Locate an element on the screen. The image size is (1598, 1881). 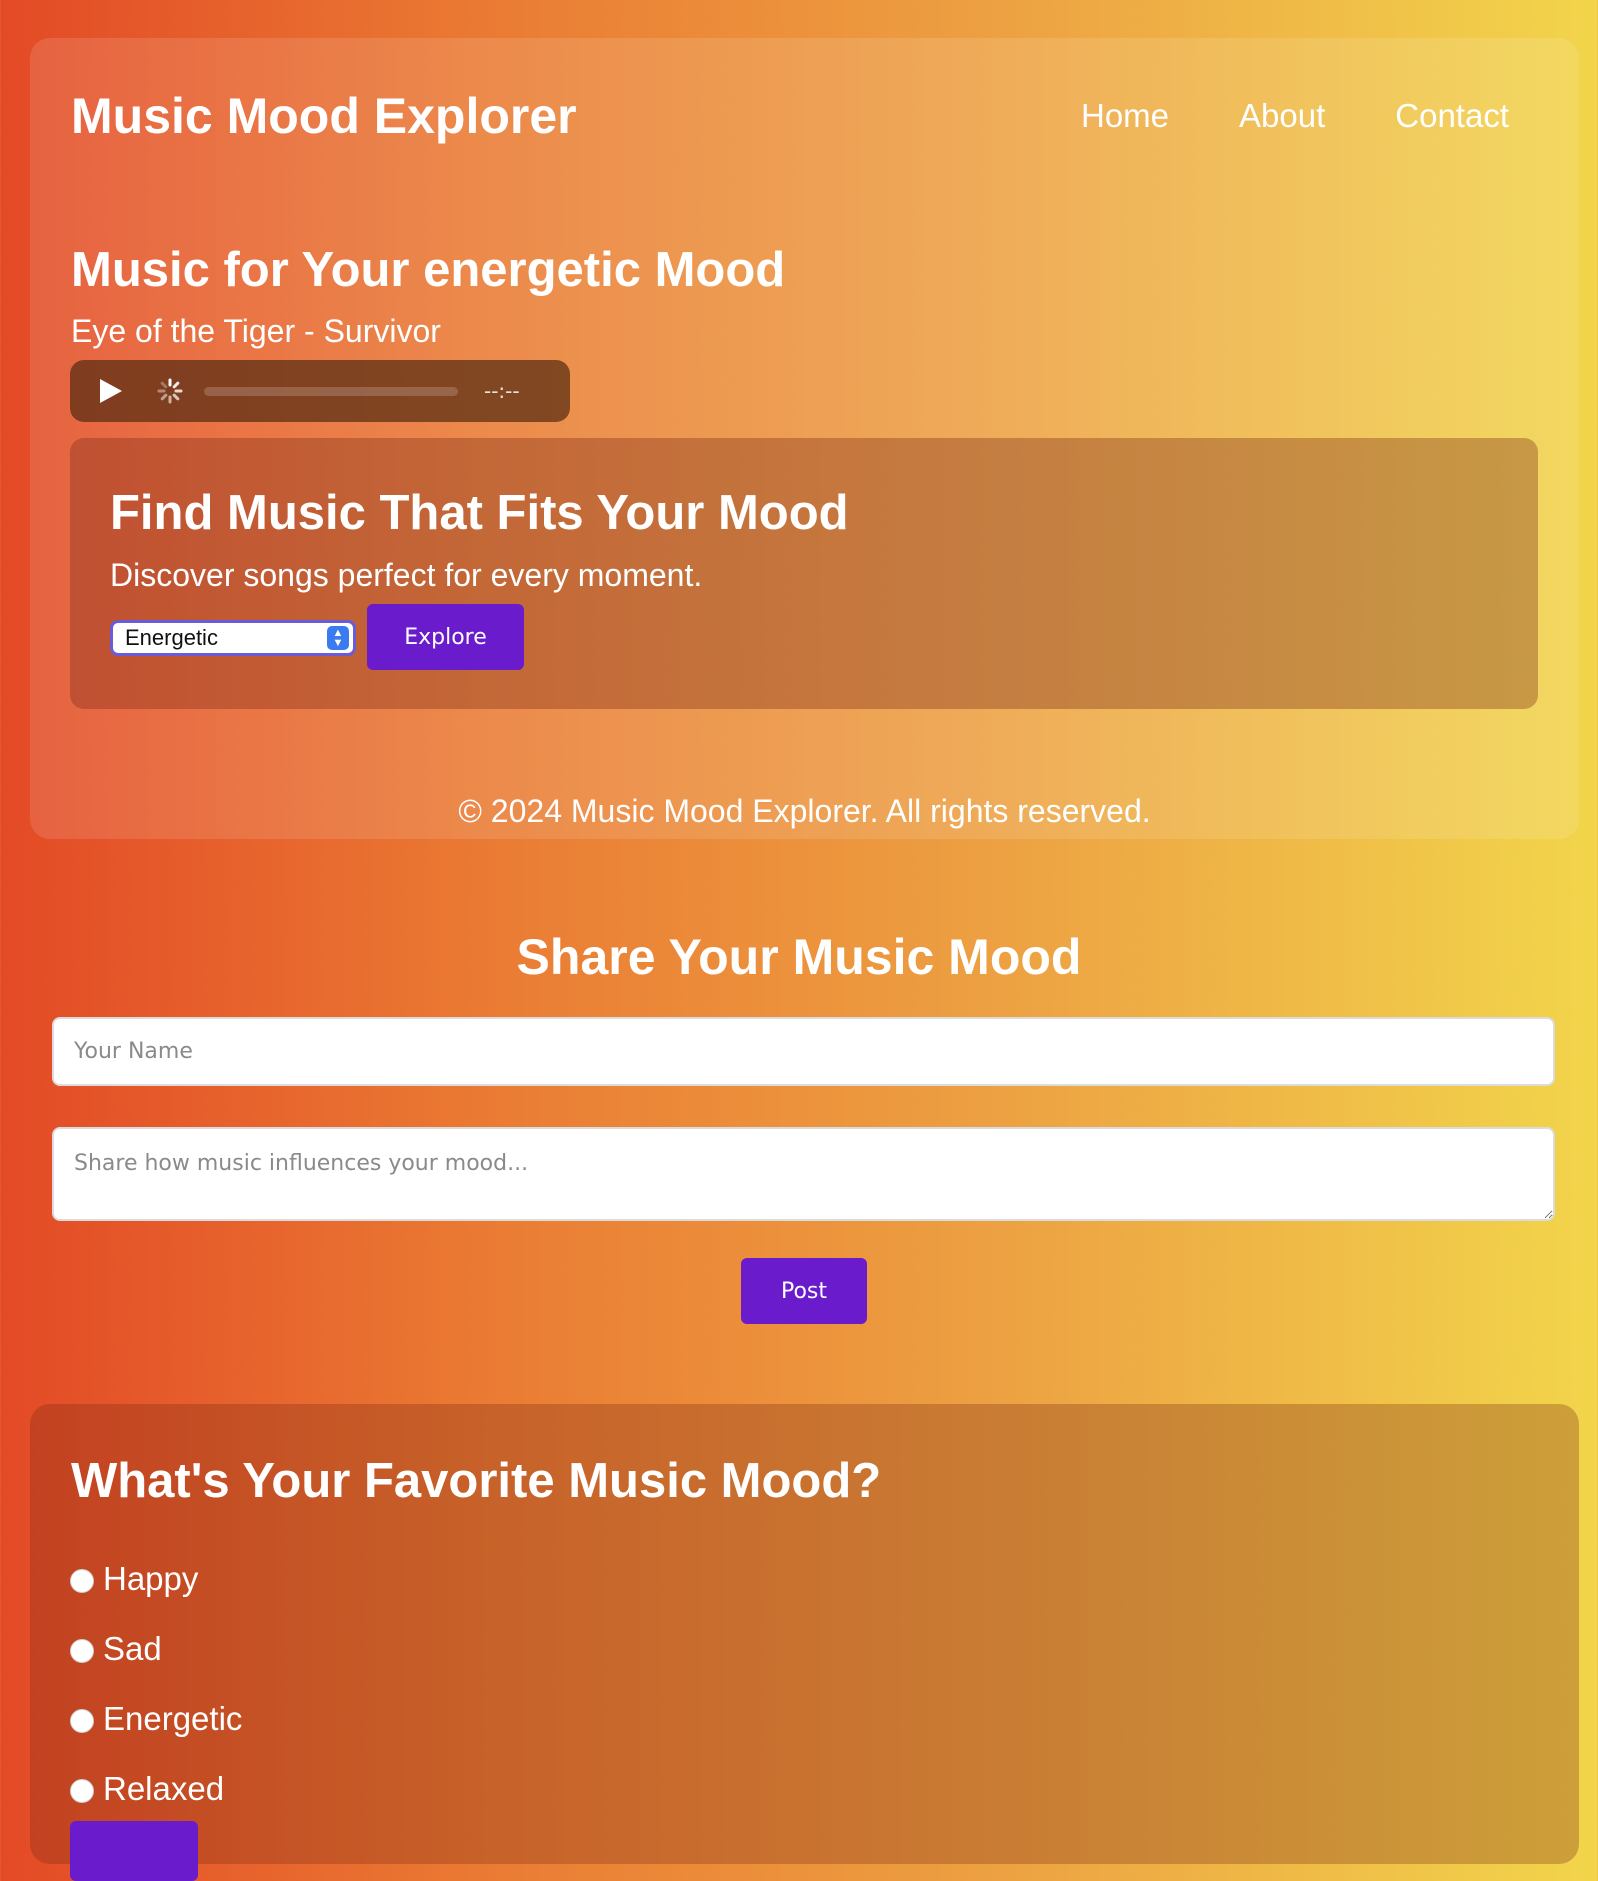
poll-option-sad: Sad is located at coordinates (156, 1649).